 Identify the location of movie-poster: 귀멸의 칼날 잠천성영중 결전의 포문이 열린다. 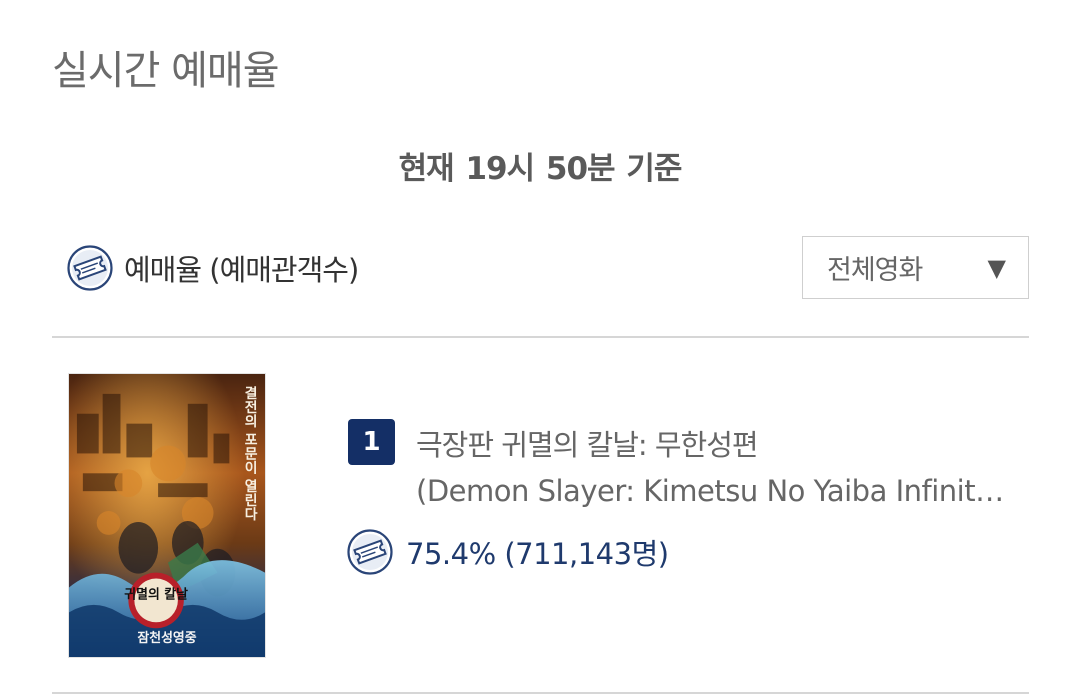
(167, 515).